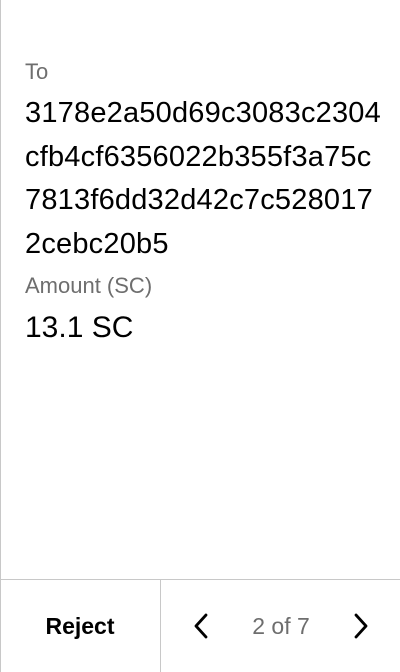  Describe the element at coordinates (89, 285) in the screenshot. I see `amount-label: Amount (SC)` at that location.